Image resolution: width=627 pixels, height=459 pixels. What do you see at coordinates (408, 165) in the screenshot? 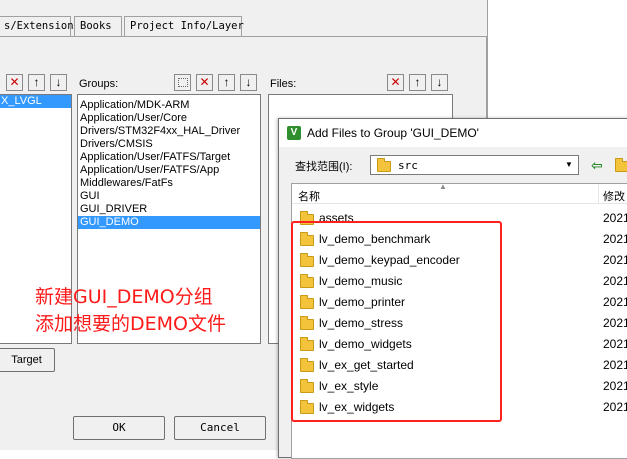
I see `look-in-value: src` at bounding box center [408, 165].